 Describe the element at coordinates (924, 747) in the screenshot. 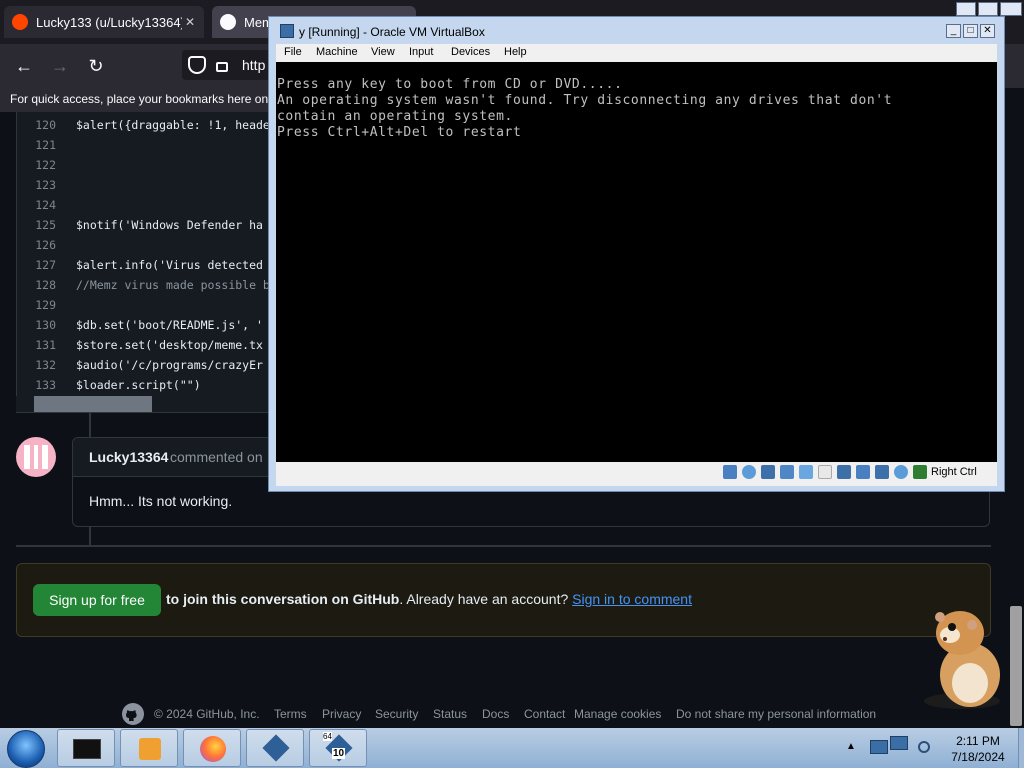

I see `tray-speaker-icon` at that location.